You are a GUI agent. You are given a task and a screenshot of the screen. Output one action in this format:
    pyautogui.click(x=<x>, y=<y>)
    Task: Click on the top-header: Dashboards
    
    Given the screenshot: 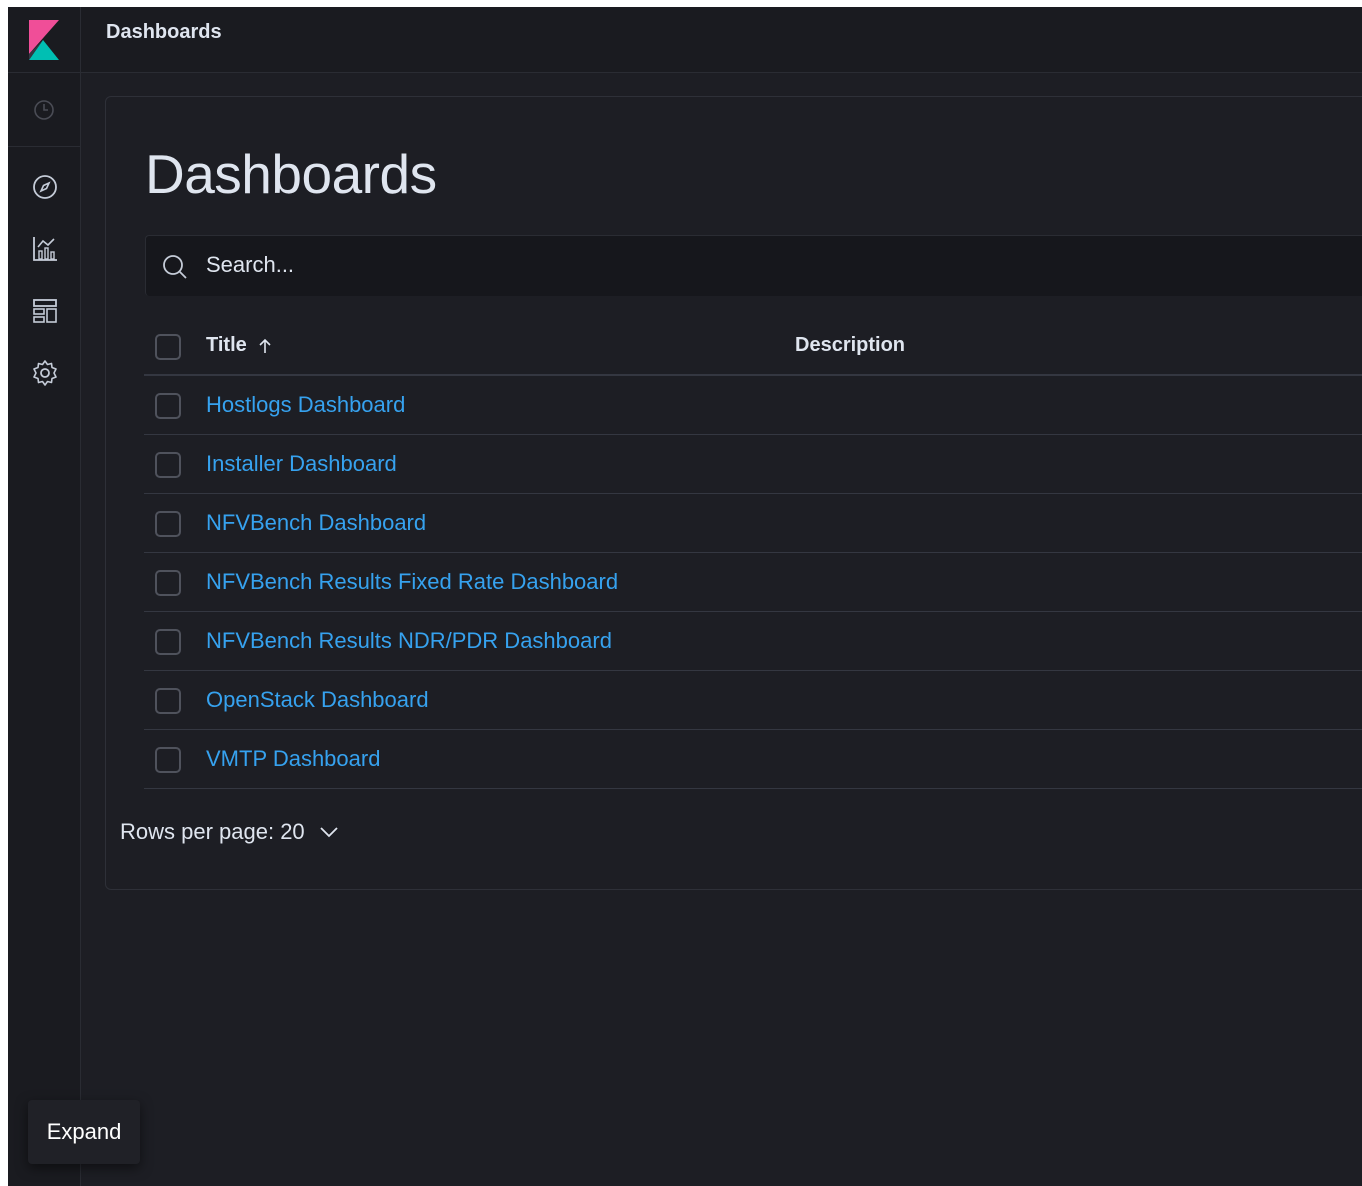 What is the action you would take?
    pyautogui.click(x=685, y=40)
    